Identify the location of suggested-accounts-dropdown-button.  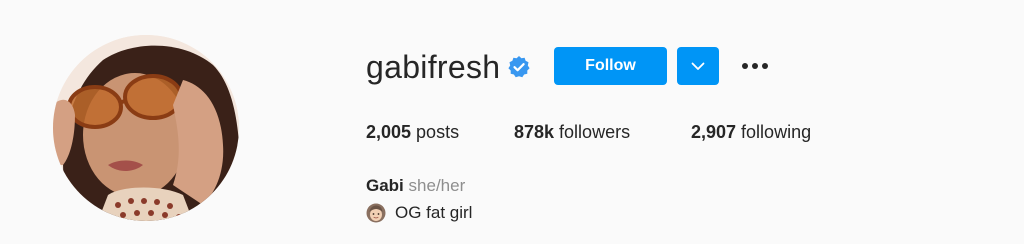
(698, 66).